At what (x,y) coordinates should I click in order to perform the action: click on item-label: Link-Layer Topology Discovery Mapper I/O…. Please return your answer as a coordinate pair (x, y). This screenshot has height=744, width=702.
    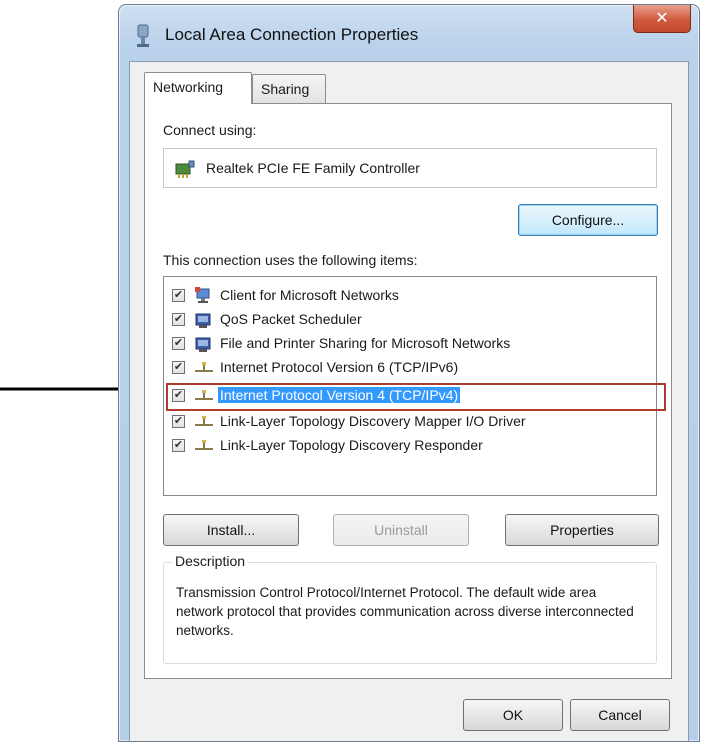
    Looking at the image, I should click on (373, 421).